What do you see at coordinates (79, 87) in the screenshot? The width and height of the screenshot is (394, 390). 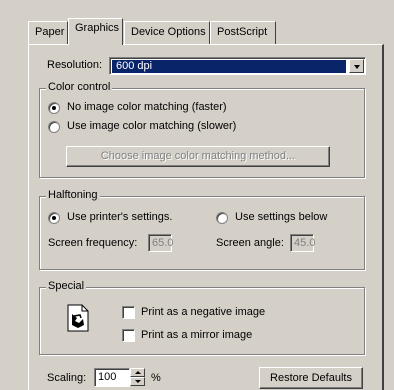 I see `color-control-title: Color control` at bounding box center [79, 87].